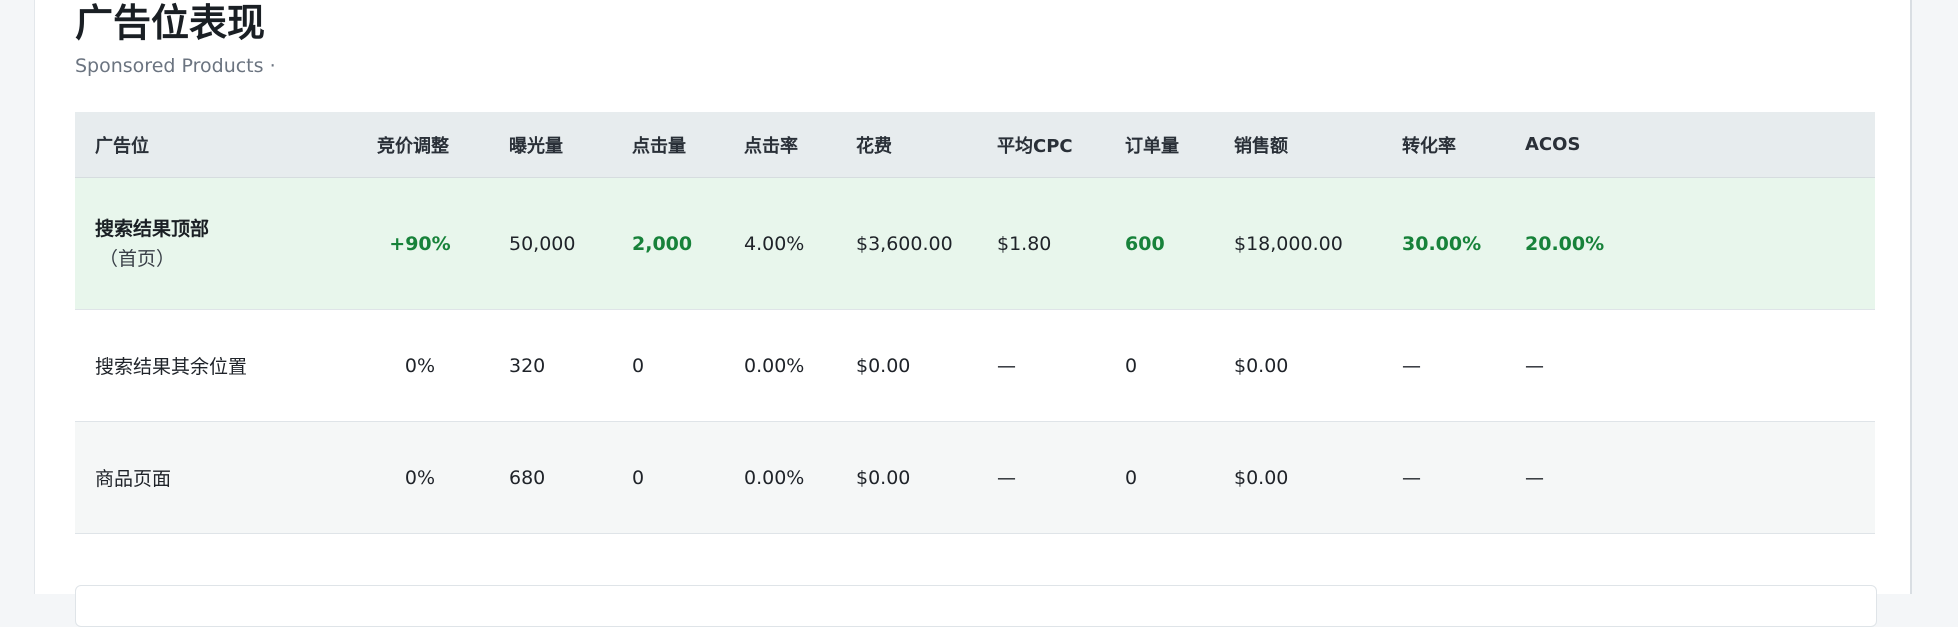 This screenshot has width=1958, height=627. Describe the element at coordinates (420, 243) in the screenshot. I see `bid-adjustment-cell: +90%` at that location.